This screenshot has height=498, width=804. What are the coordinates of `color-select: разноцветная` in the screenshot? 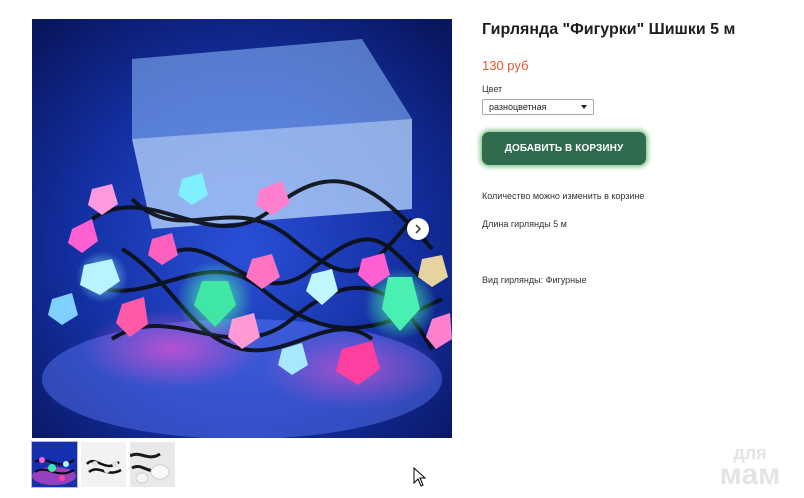 It's located at (538, 107).